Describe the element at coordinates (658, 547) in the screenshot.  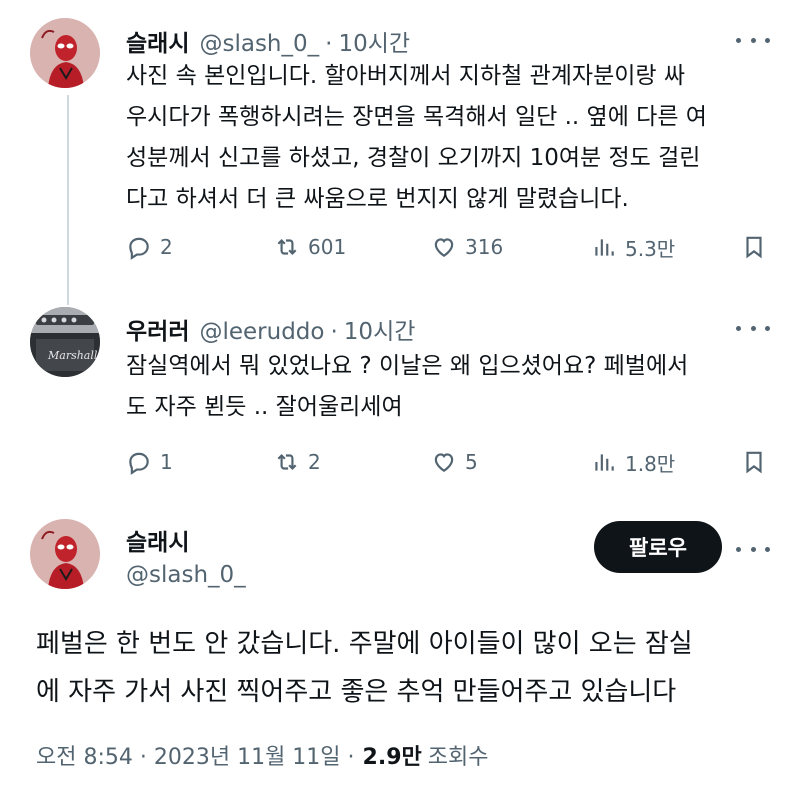
I see `follow-button: 팔로우` at that location.